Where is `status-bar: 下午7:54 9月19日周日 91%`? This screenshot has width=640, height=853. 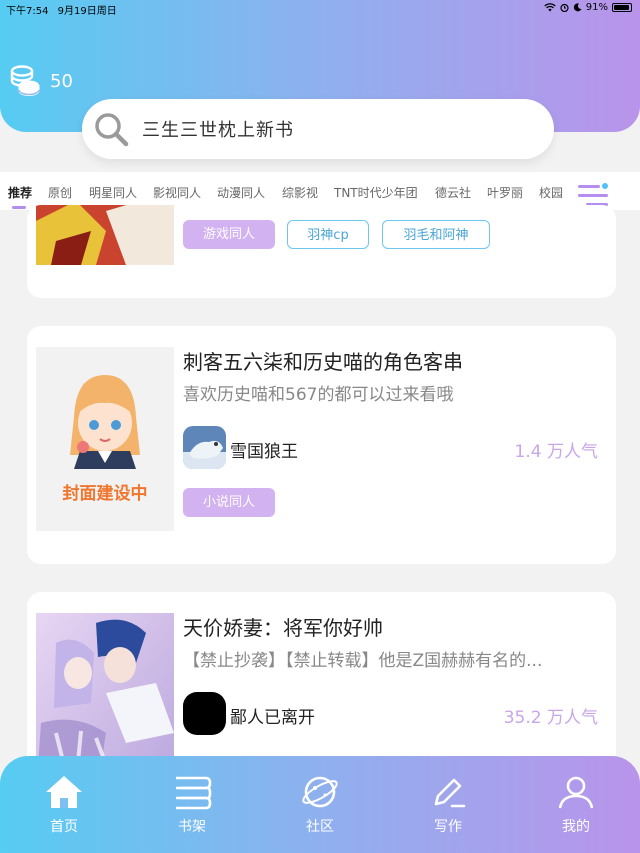 status-bar: 下午7:54 9月19日周日 91% is located at coordinates (320, 8).